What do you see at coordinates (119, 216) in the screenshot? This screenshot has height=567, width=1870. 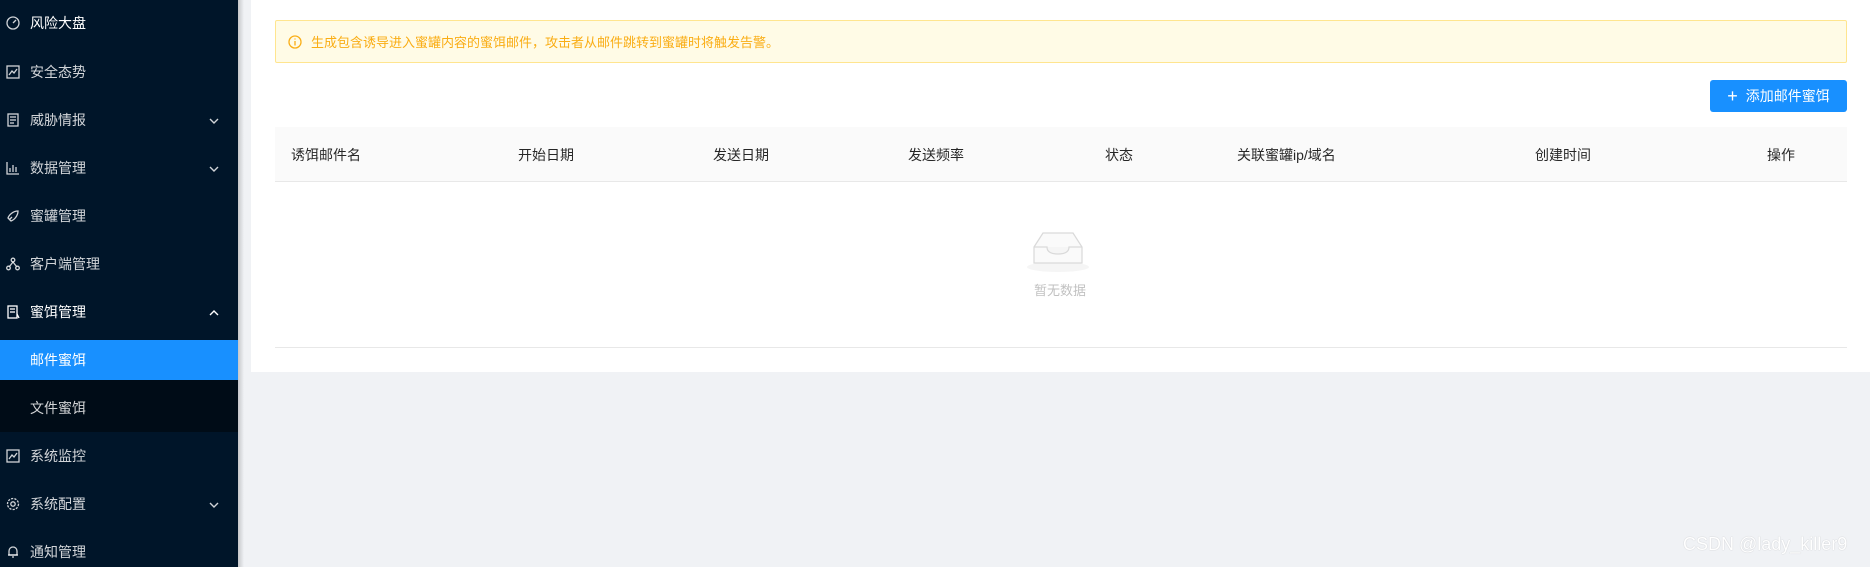 I see `sidebar-item-honeypot-management: 蜜罐管理` at bounding box center [119, 216].